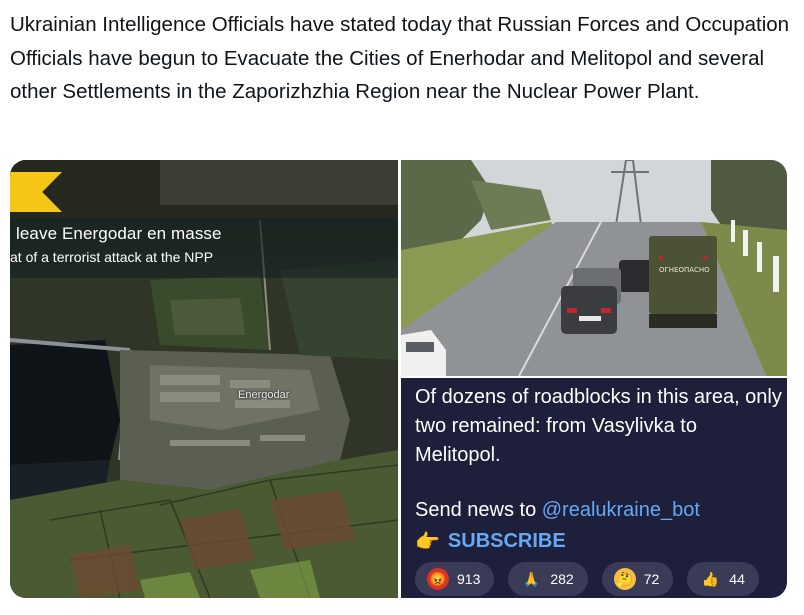  Describe the element at coordinates (737, 579) in the screenshot. I see `reaction-count: 44` at that location.